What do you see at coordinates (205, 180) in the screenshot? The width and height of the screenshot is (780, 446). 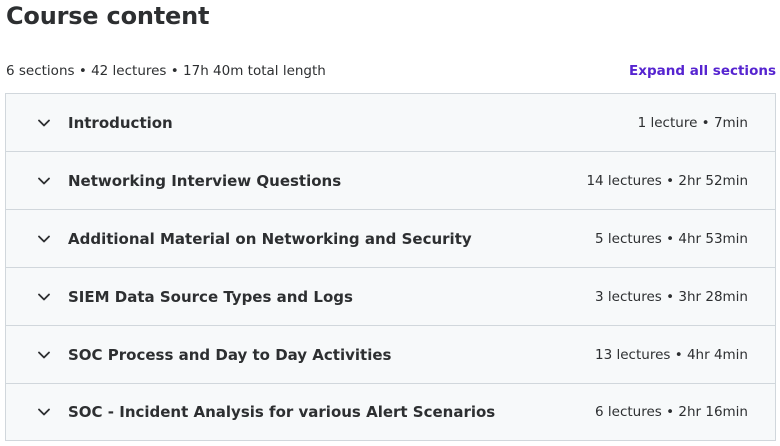 I see `section-title: Networking Interview Questions` at bounding box center [205, 180].